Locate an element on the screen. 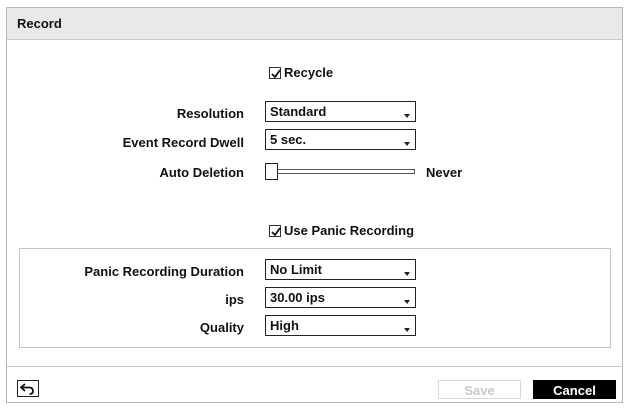  auto-deletion-value: Never is located at coordinates (444, 172).